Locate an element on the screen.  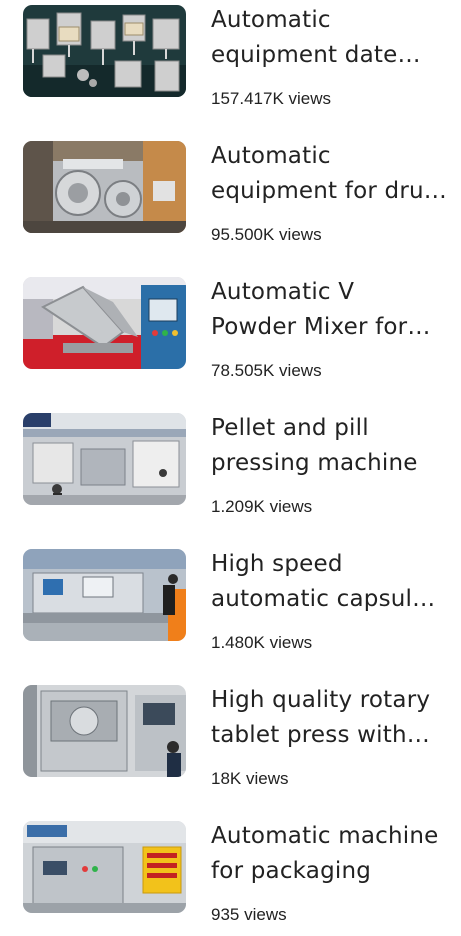
video-title: Automatic machine for packaging is located at coordinates (329, 854).